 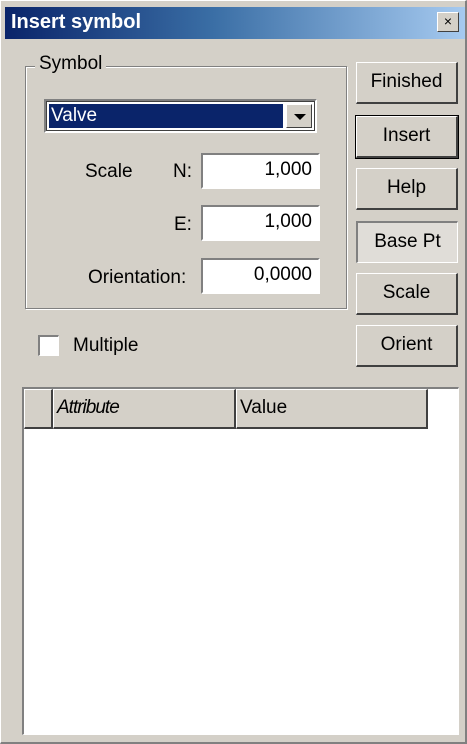 I want to click on finished-button: Finished, so click(x=407, y=83).